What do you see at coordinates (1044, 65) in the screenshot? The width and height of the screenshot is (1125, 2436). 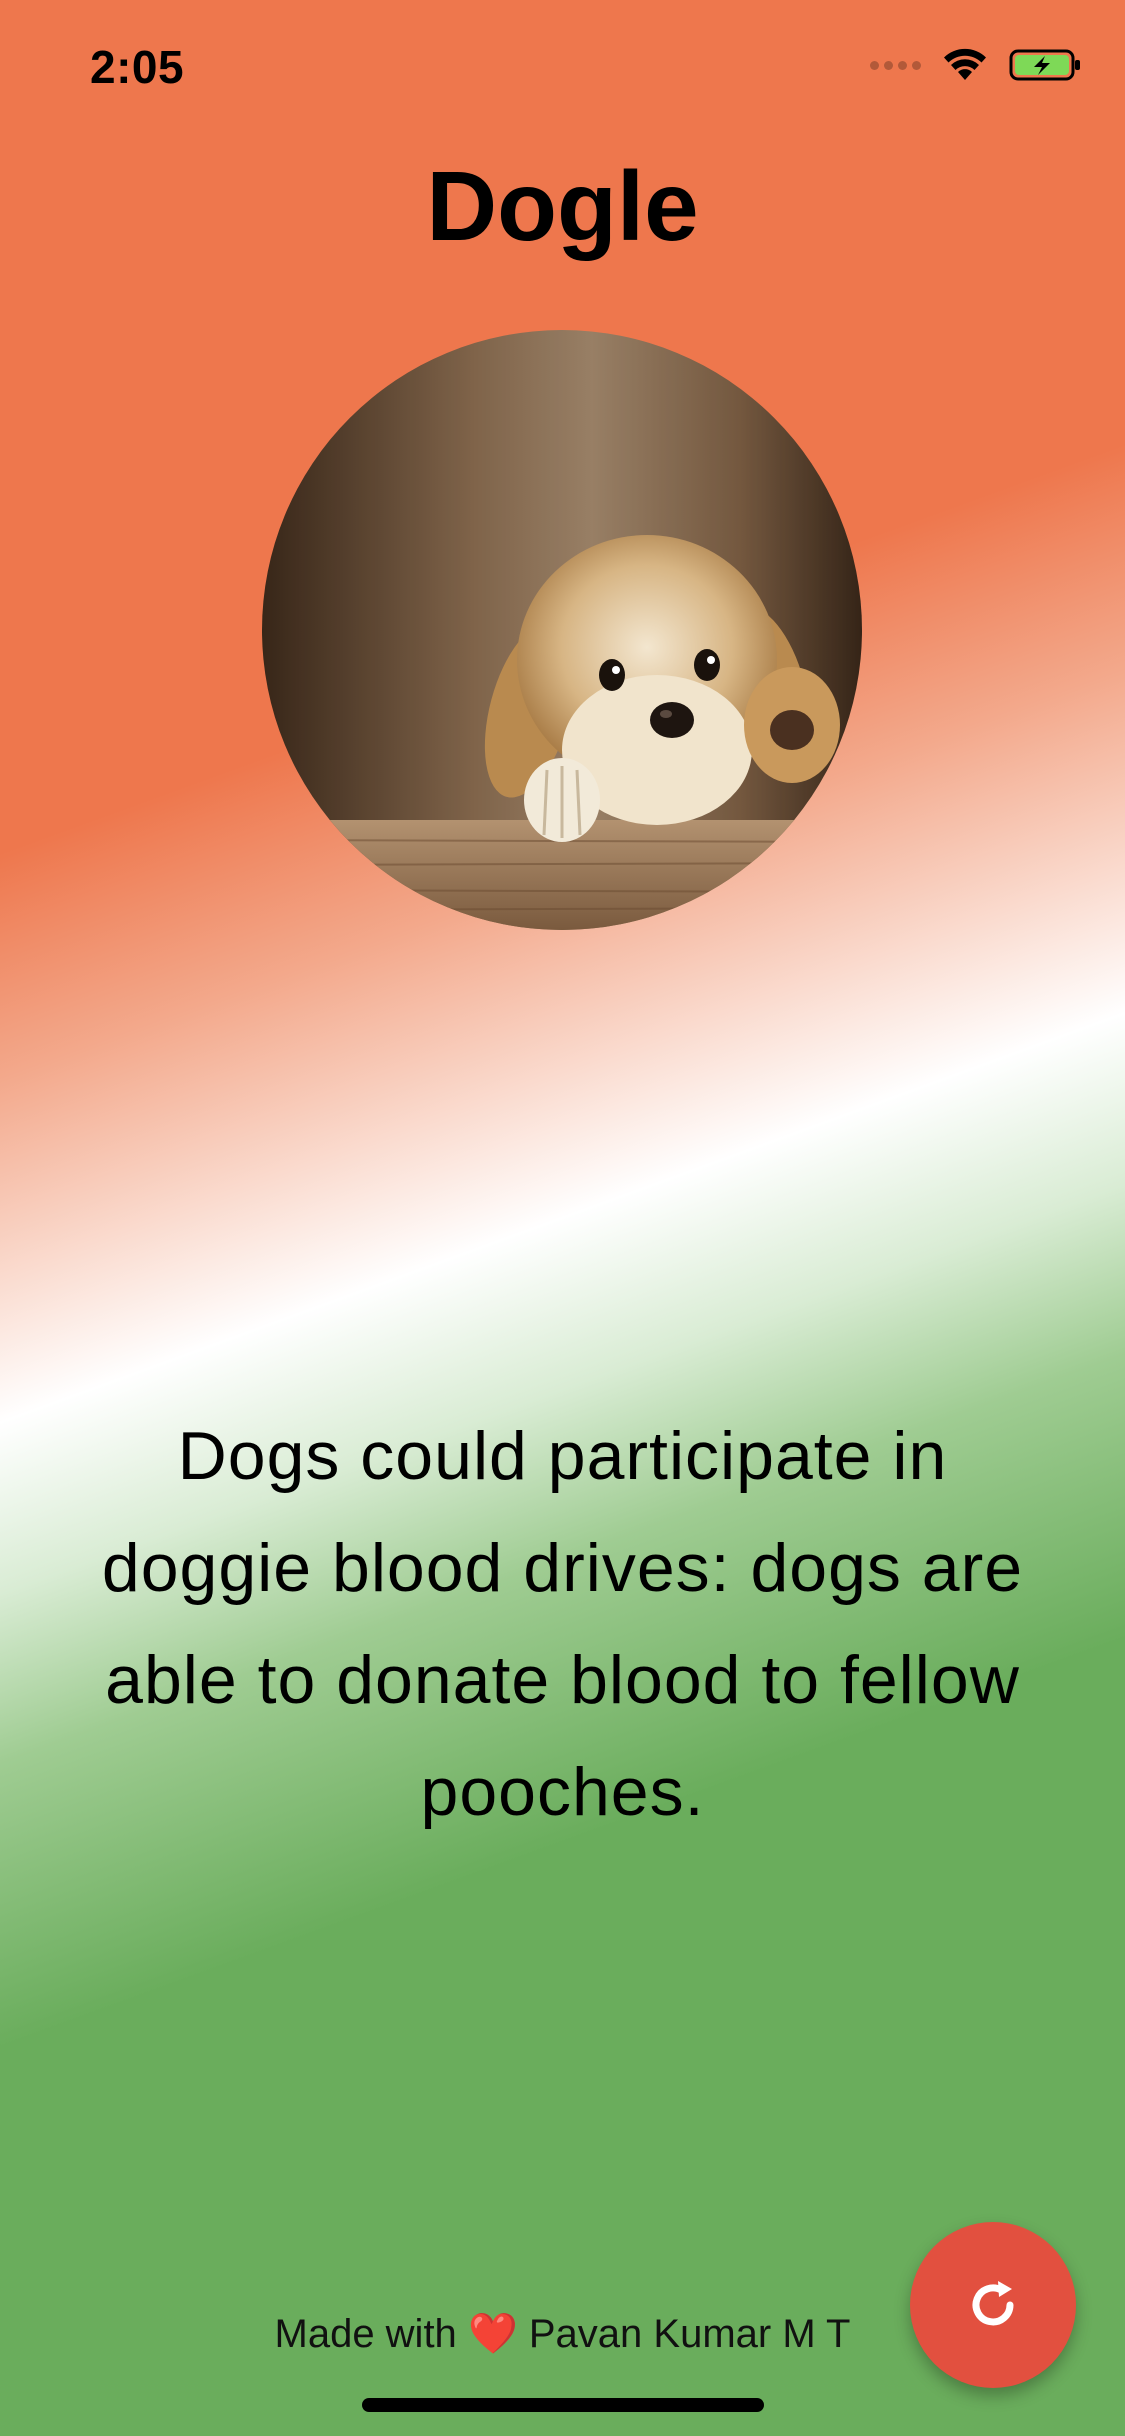 I see `battery-charging-icon` at bounding box center [1044, 65].